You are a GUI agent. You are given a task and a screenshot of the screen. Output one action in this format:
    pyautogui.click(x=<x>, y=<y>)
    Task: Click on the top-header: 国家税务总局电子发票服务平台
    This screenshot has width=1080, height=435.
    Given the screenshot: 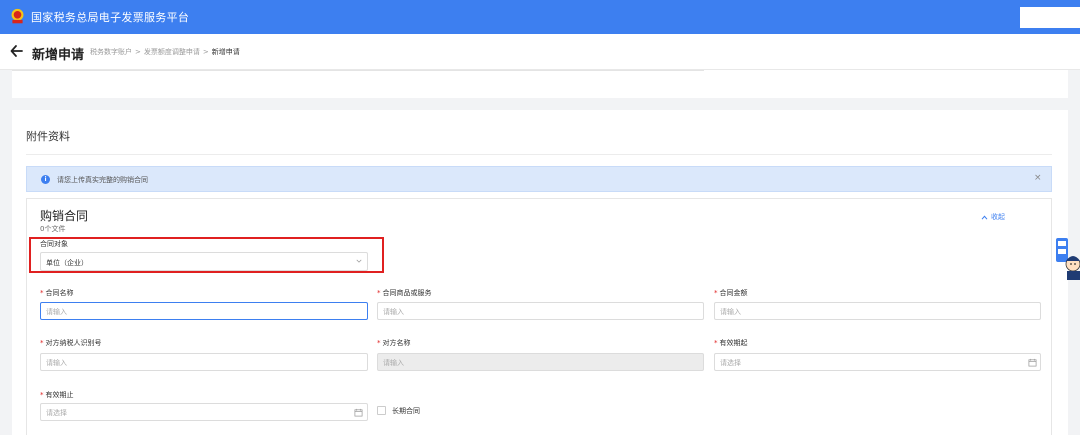 What is the action you would take?
    pyautogui.click(x=540, y=17)
    